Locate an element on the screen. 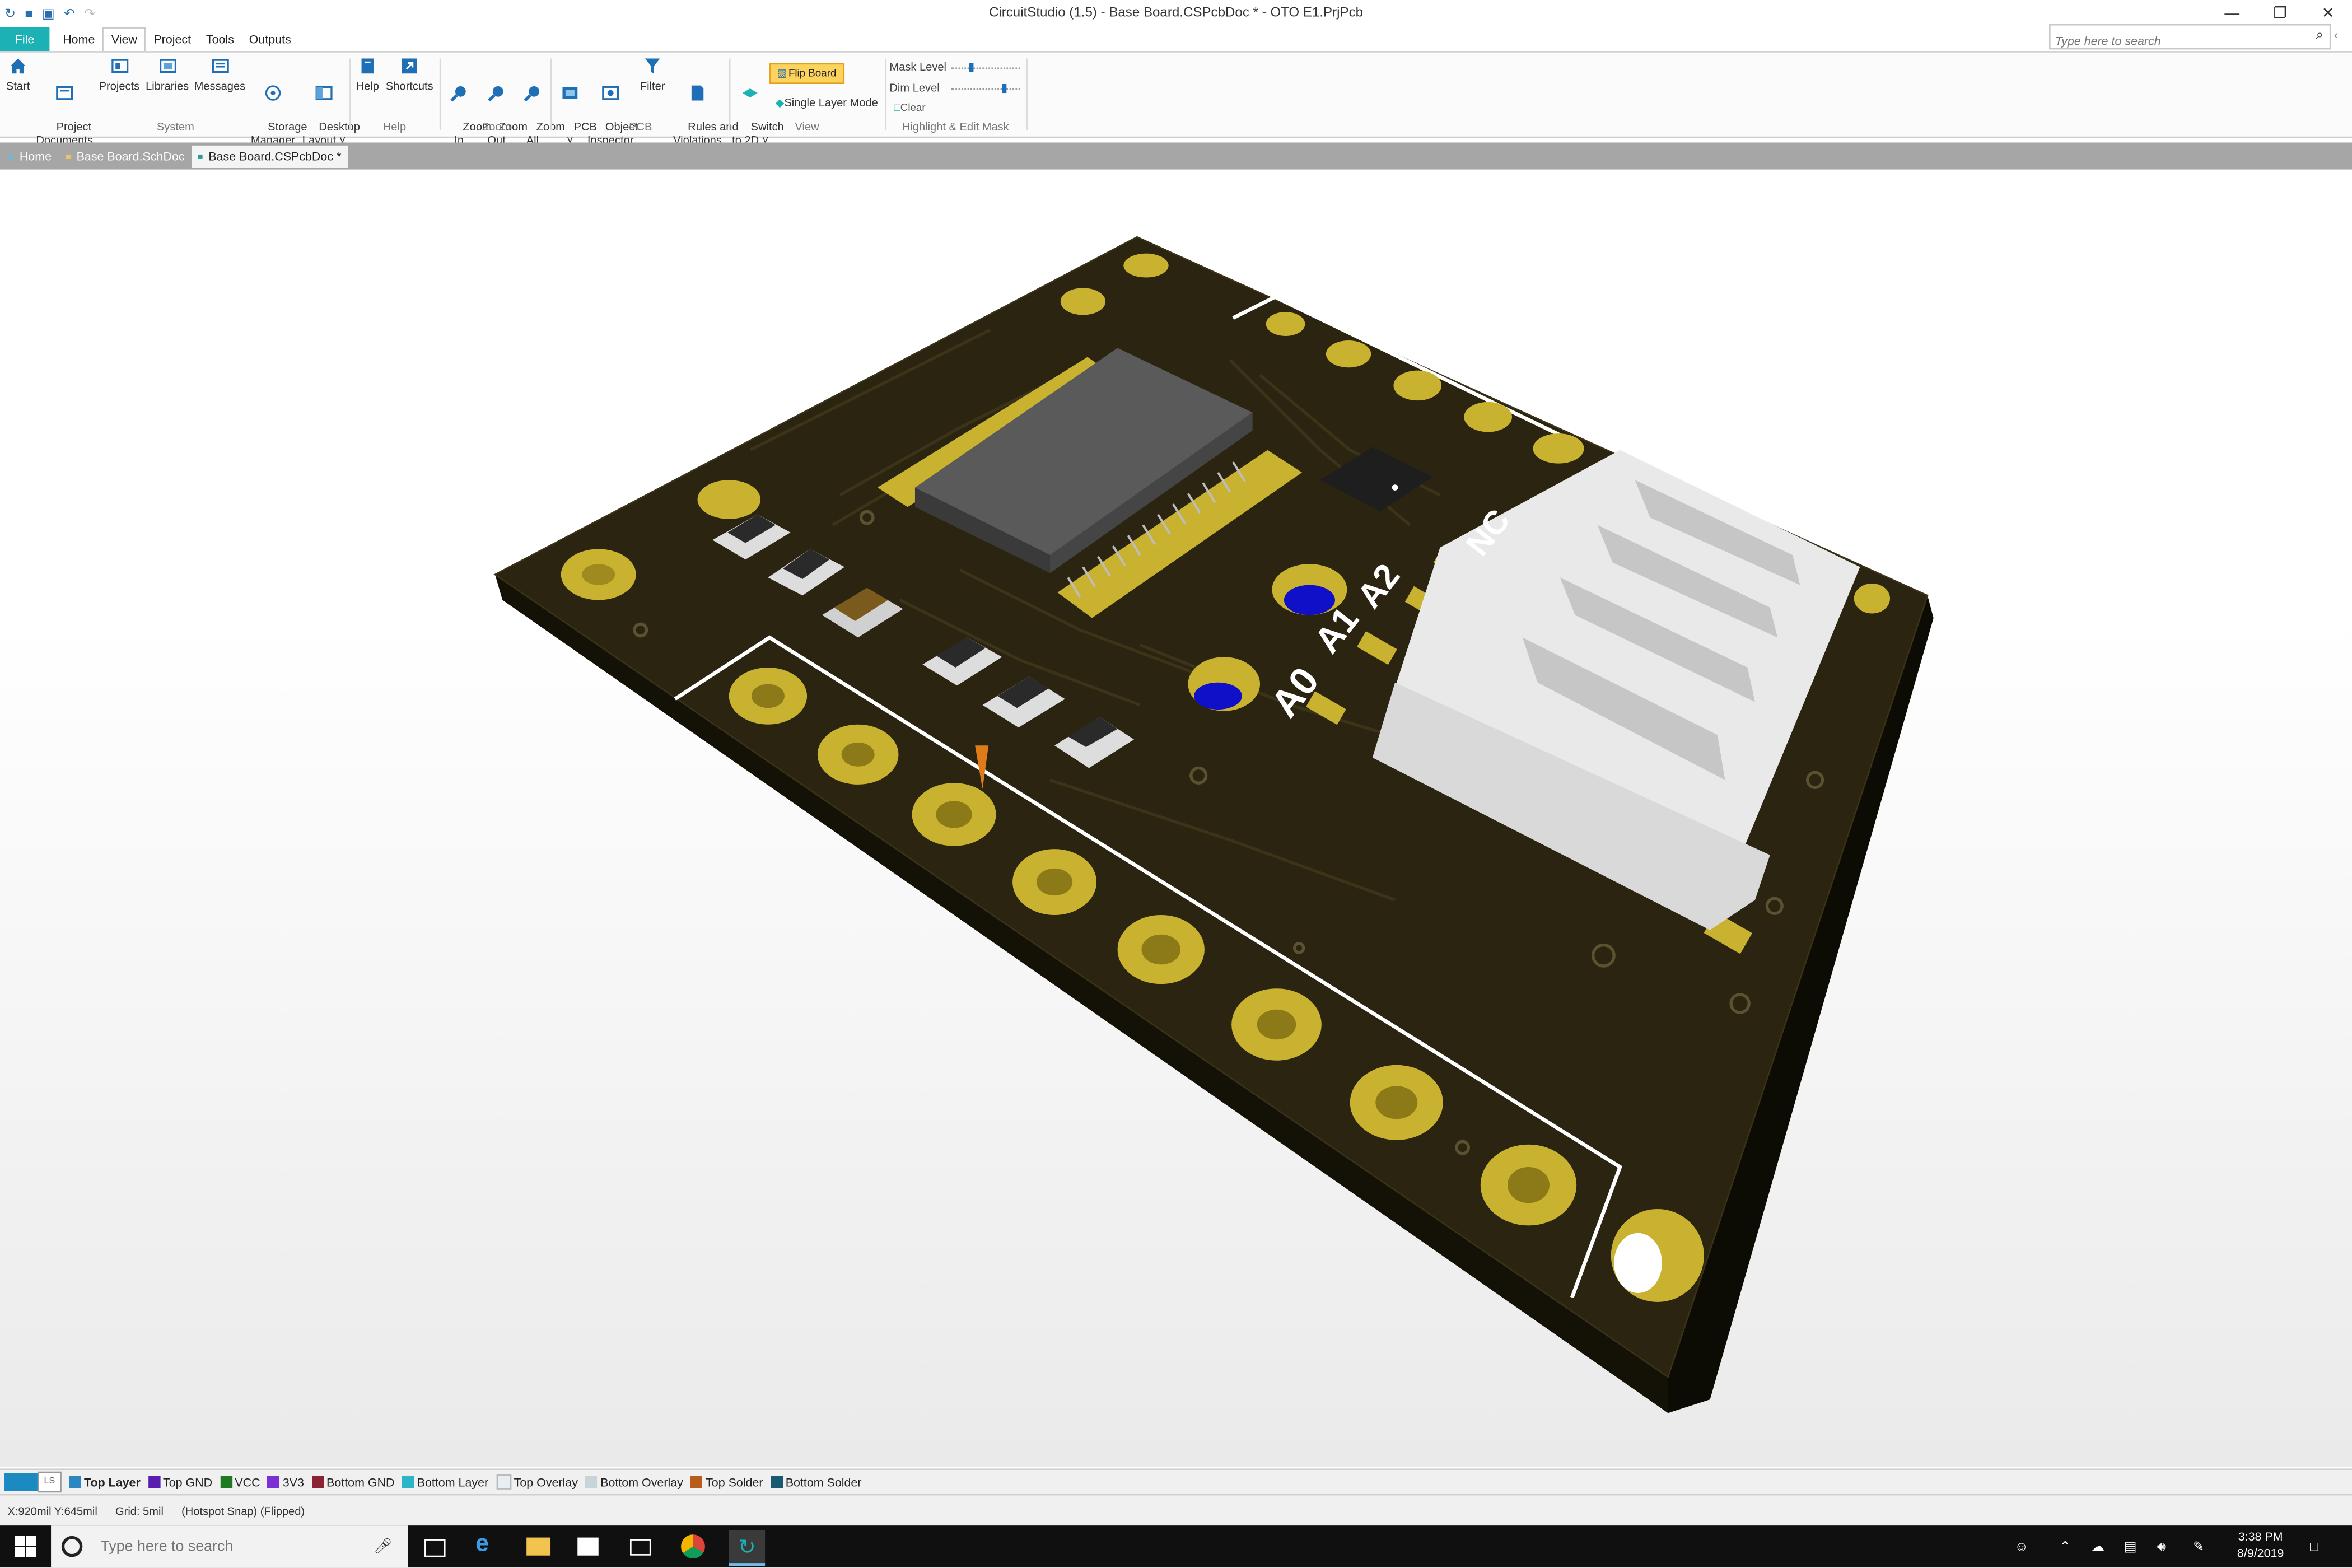 This screenshot has height=1568, width=2352. mask-level-thumb is located at coordinates (972, 68).